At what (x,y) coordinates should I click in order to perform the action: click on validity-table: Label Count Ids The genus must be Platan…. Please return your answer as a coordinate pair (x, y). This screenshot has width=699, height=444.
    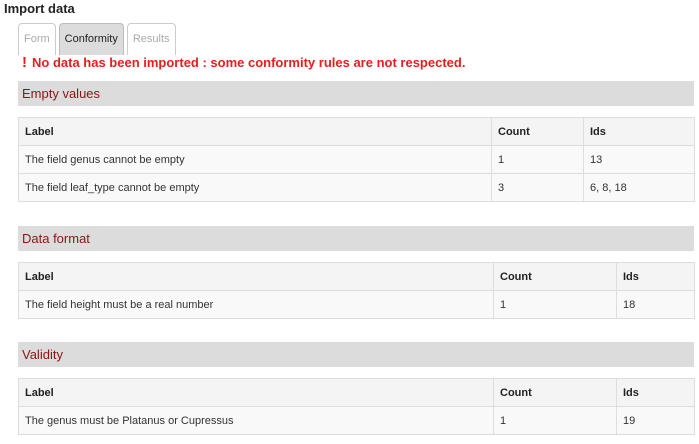
    Looking at the image, I should click on (356, 406).